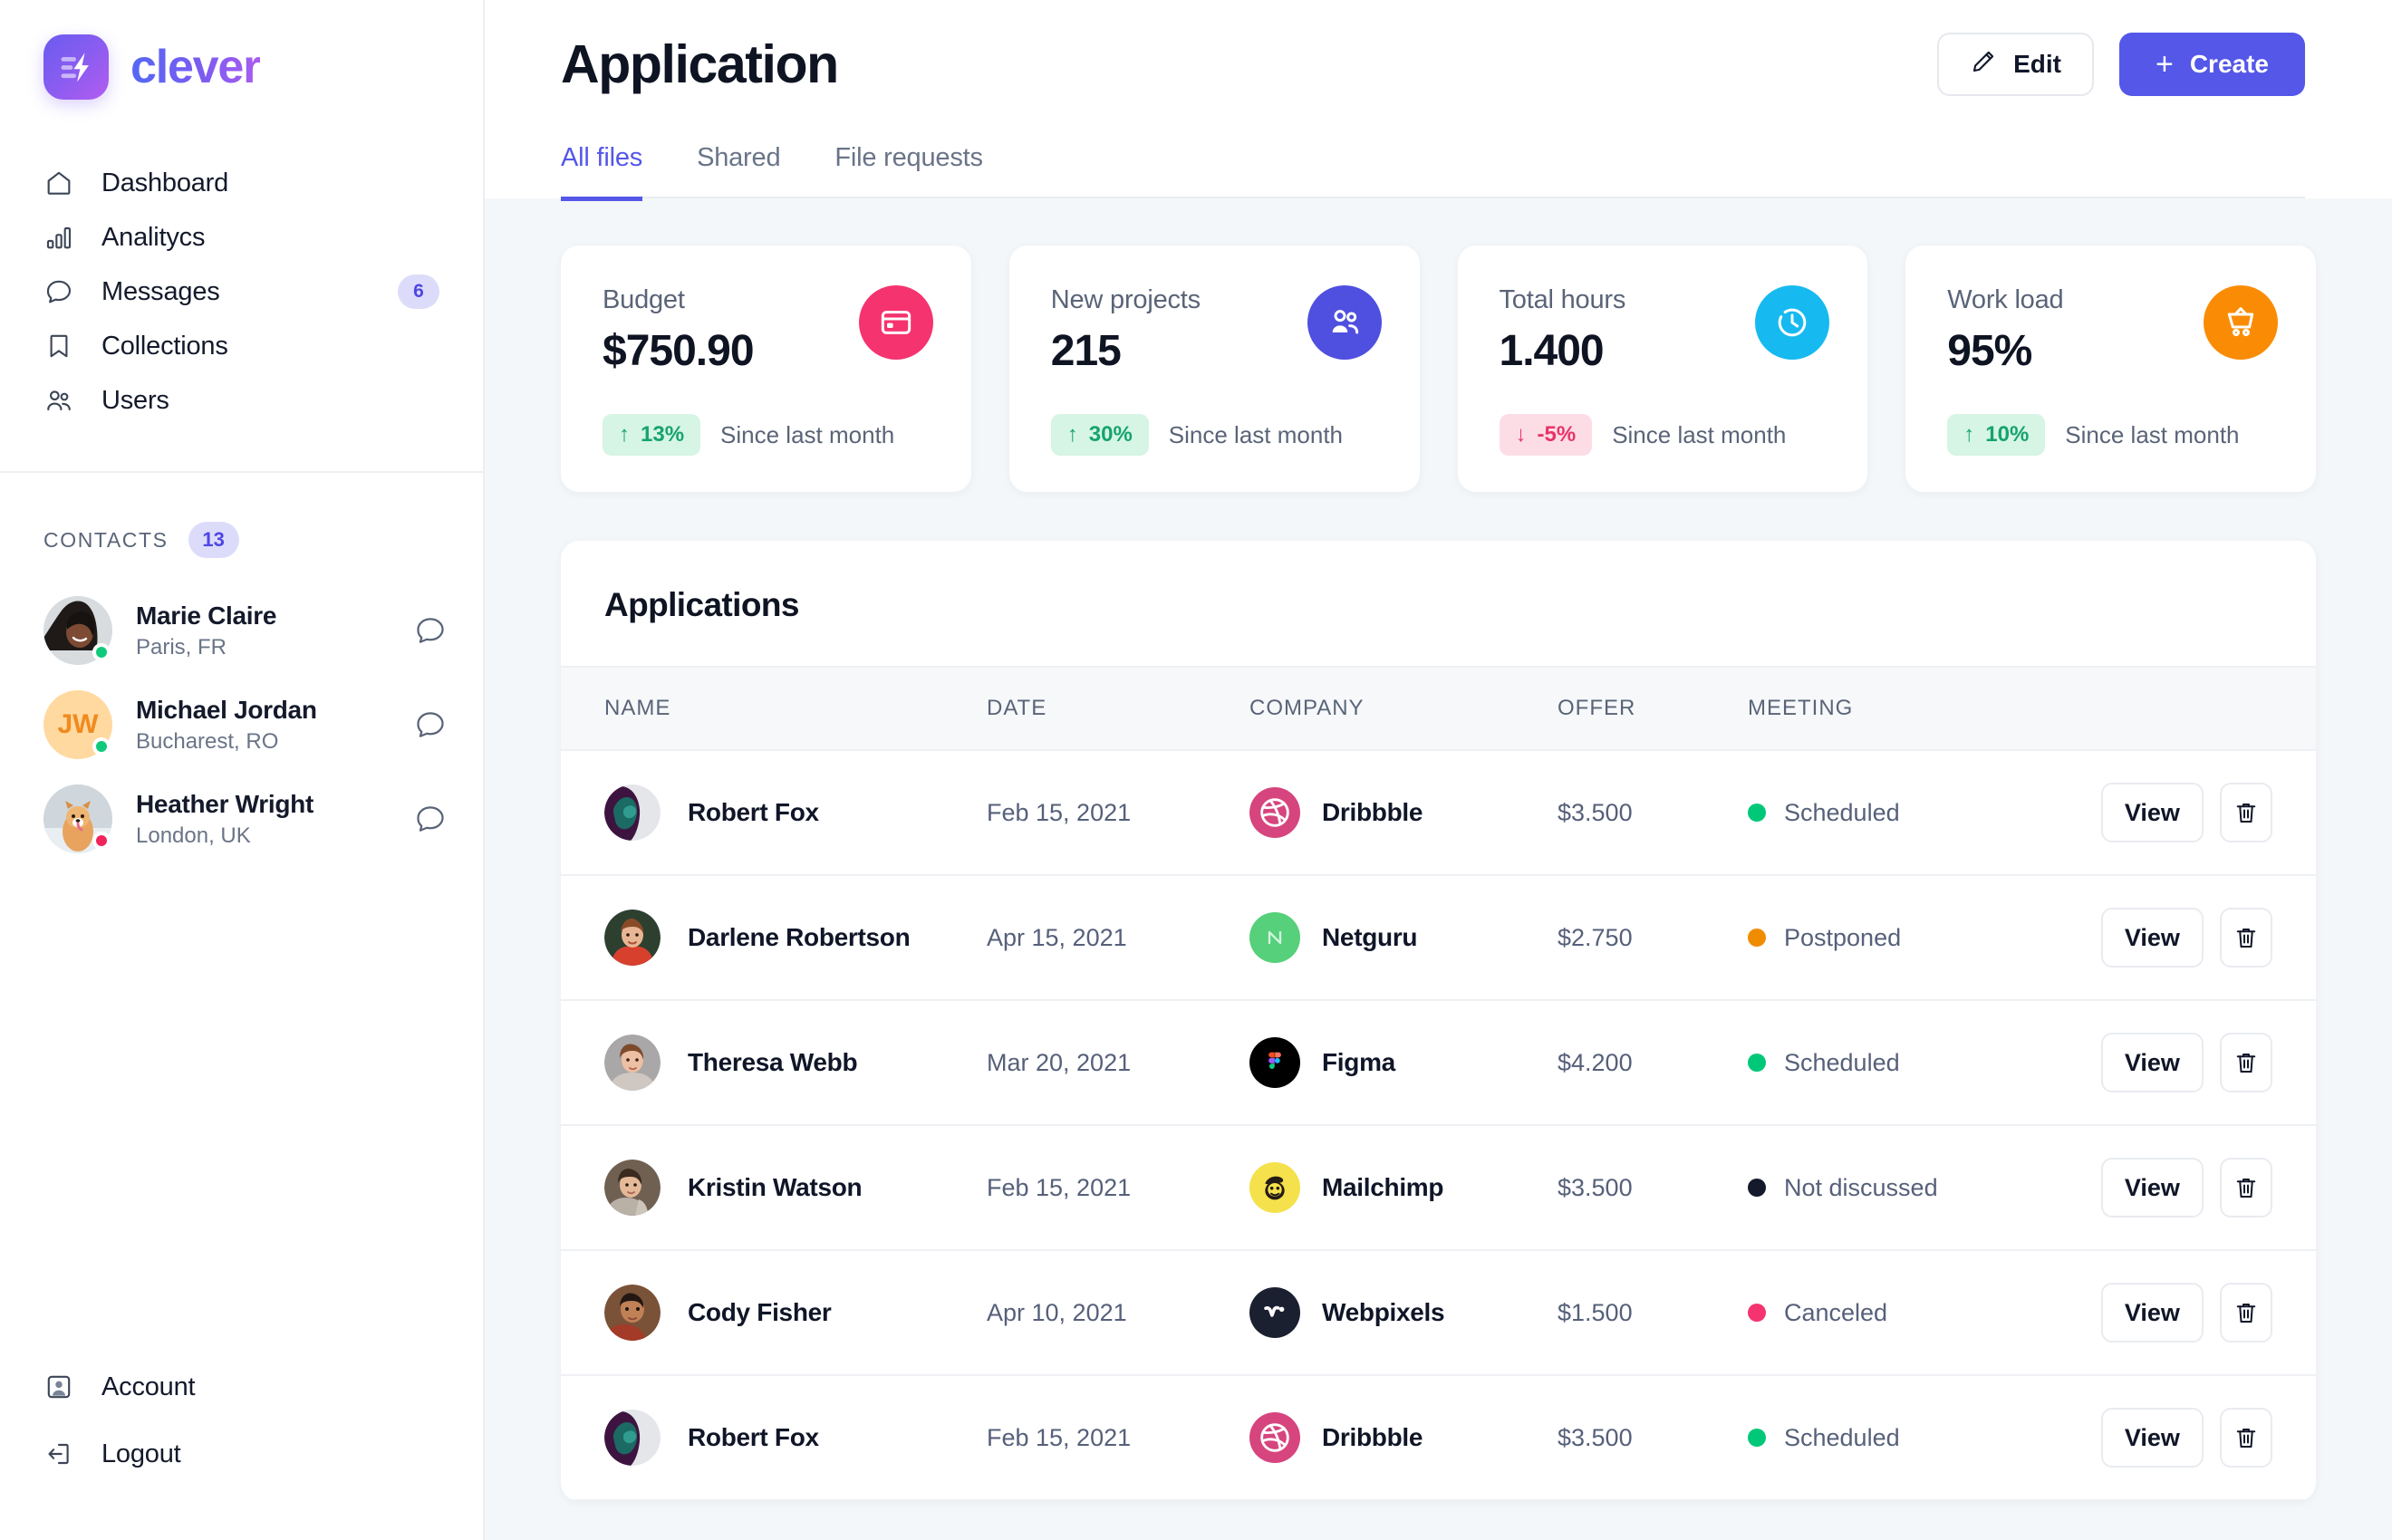  Describe the element at coordinates (1214, 368) in the screenshot. I see `stat-card-new-projects: New projects 215 ↑ 30% Since last month` at that location.